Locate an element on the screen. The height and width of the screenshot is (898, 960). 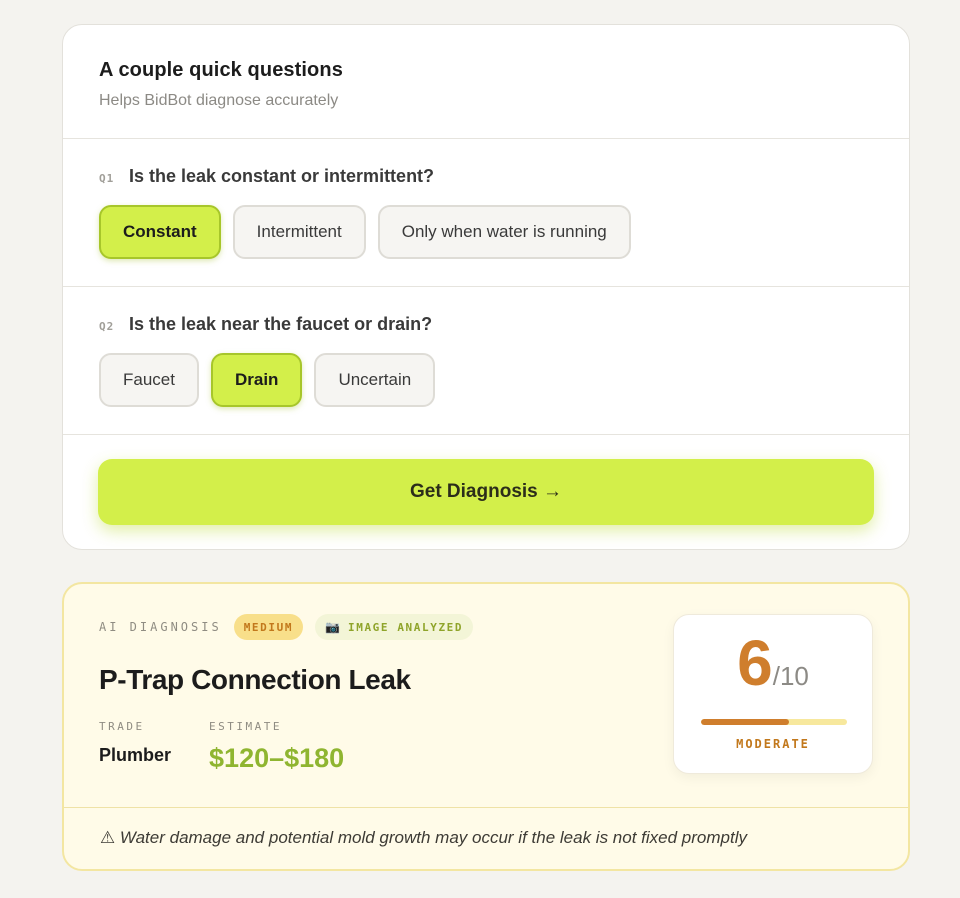
estimate-value: $120–$180 is located at coordinates (277, 758).